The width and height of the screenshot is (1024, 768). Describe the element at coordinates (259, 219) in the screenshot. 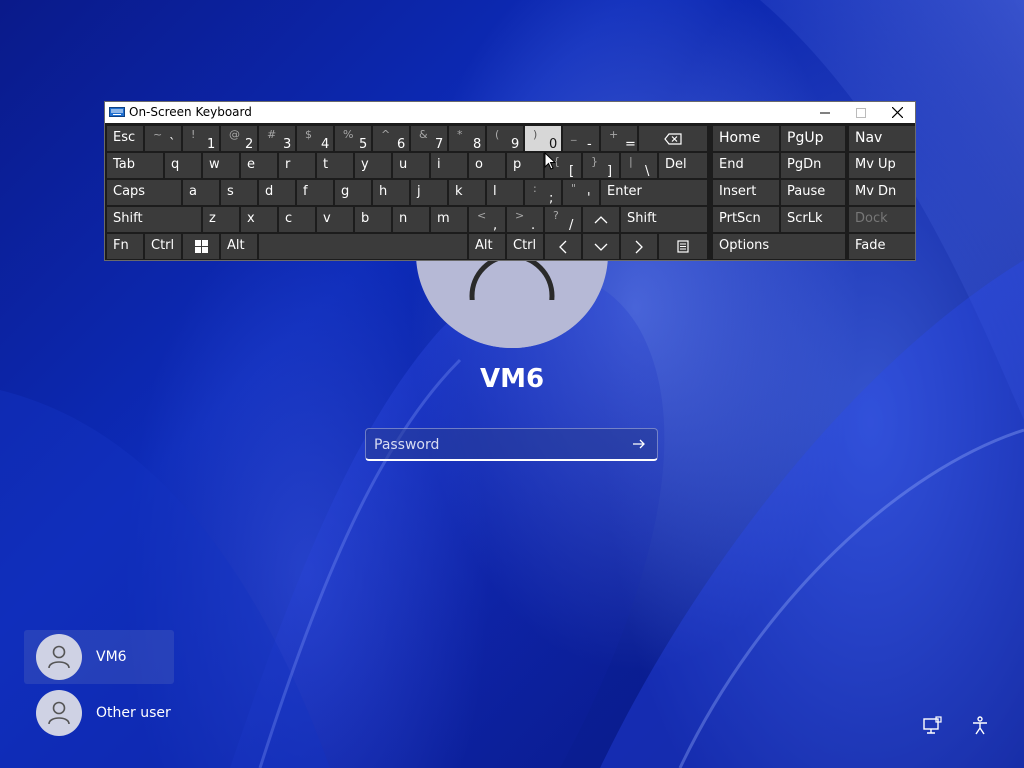

I see `key-x-54: x` at that location.